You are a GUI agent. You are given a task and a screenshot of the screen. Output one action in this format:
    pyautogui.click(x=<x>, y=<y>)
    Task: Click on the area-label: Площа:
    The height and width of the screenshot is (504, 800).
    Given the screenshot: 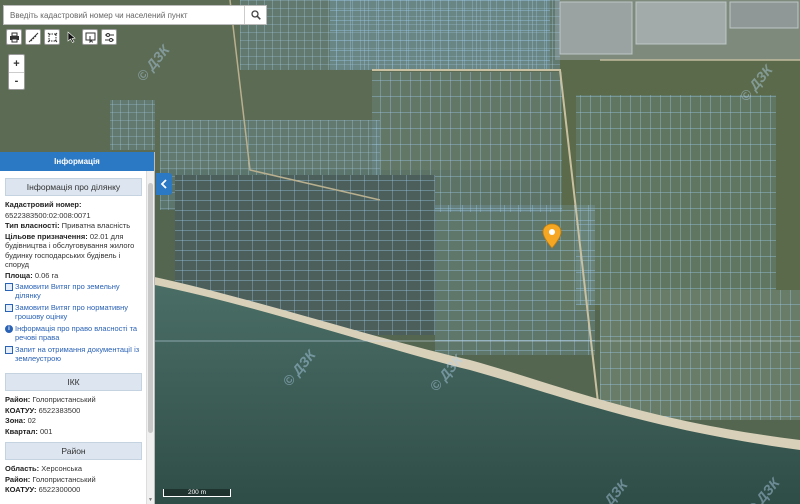 What is the action you would take?
    pyautogui.click(x=19, y=275)
    